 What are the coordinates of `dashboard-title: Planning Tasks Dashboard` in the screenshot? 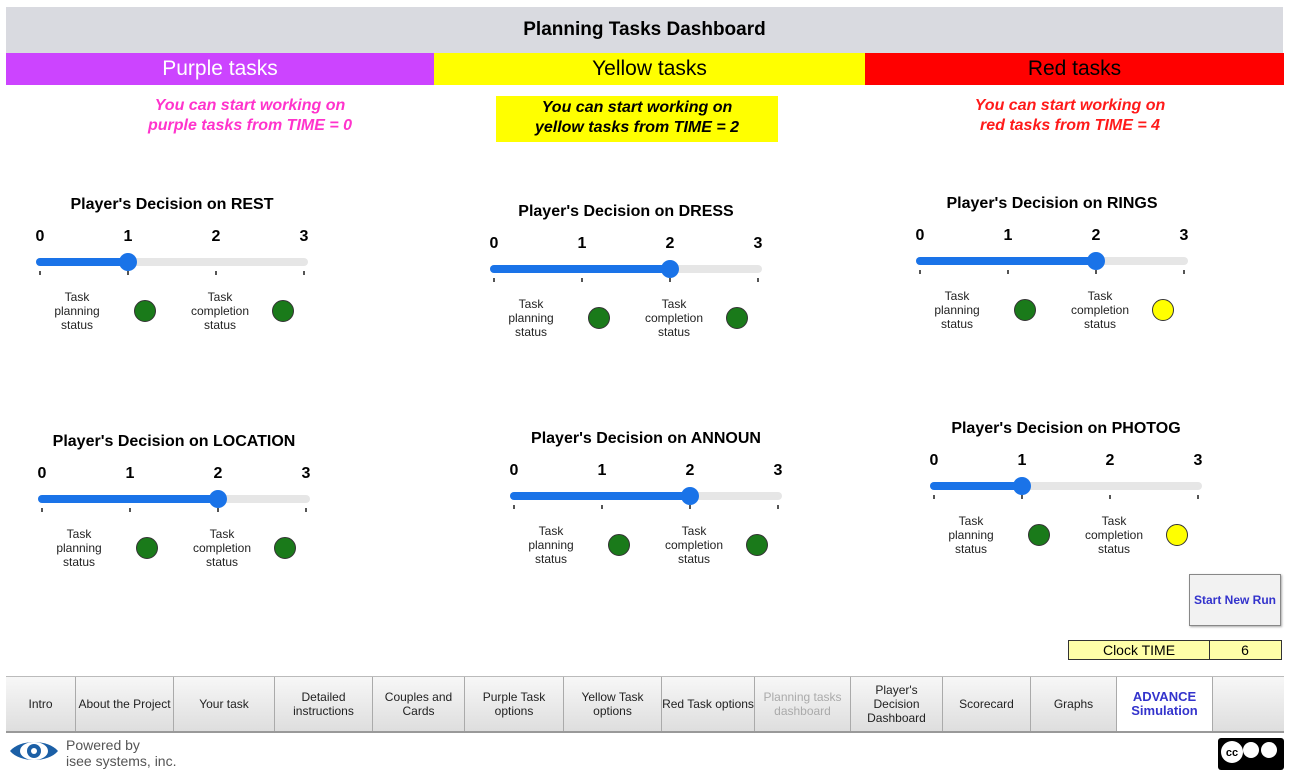 It's located at (644, 30).